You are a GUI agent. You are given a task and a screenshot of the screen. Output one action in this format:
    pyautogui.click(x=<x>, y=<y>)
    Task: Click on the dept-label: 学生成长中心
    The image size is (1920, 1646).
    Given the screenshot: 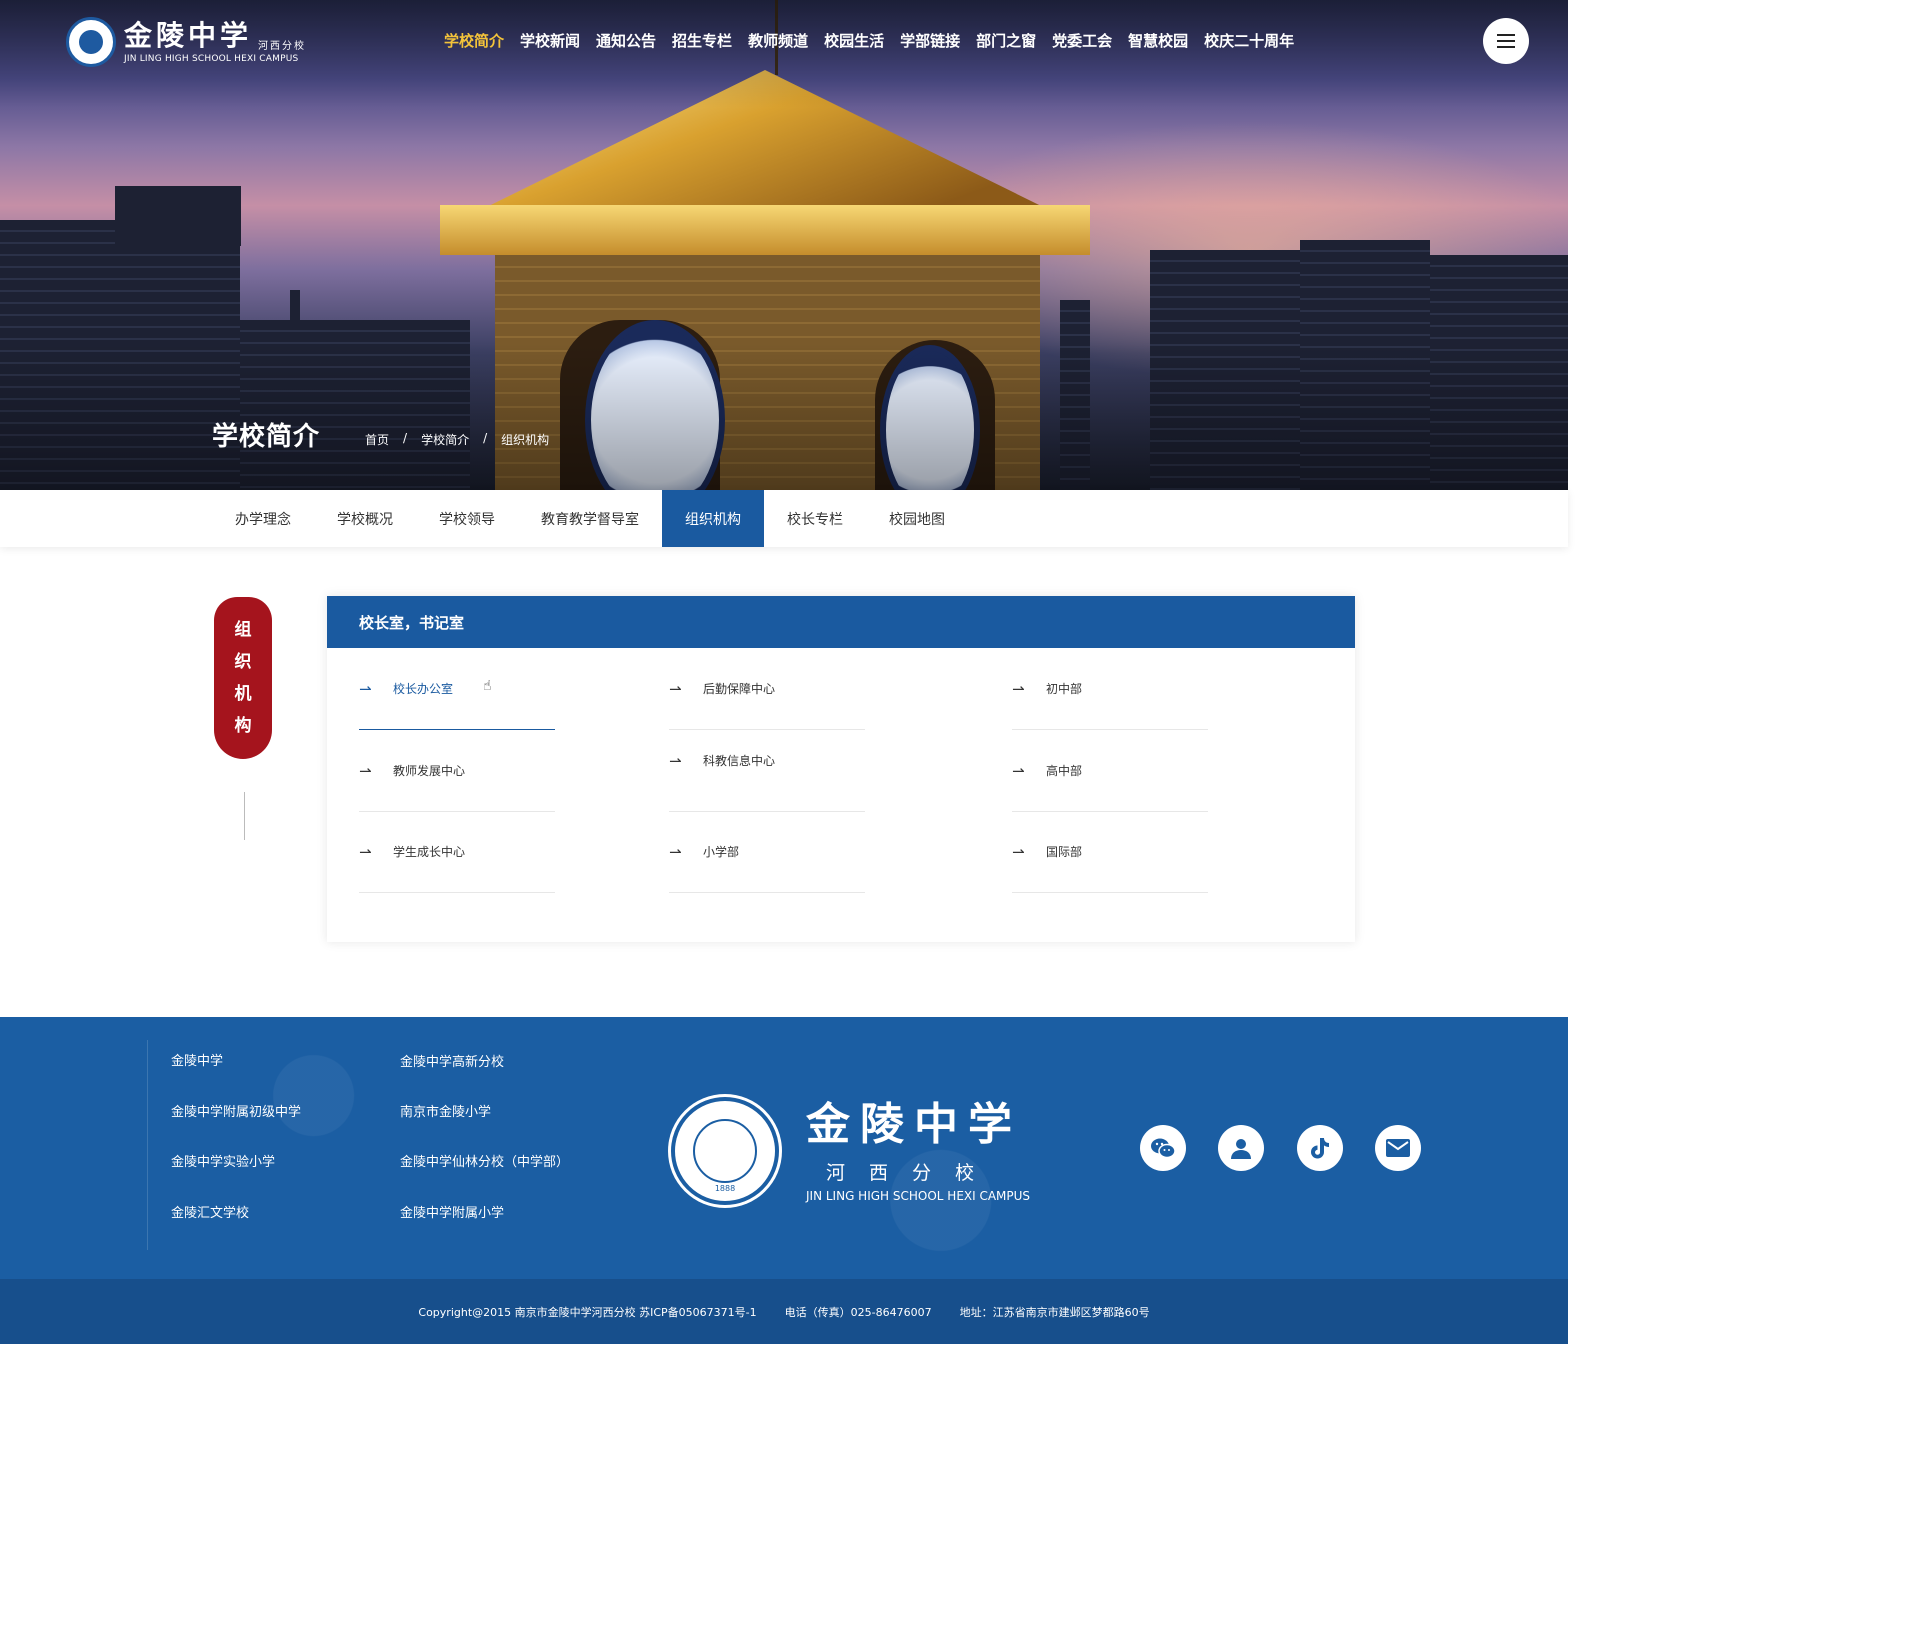 What is the action you would take?
    pyautogui.click(x=429, y=852)
    